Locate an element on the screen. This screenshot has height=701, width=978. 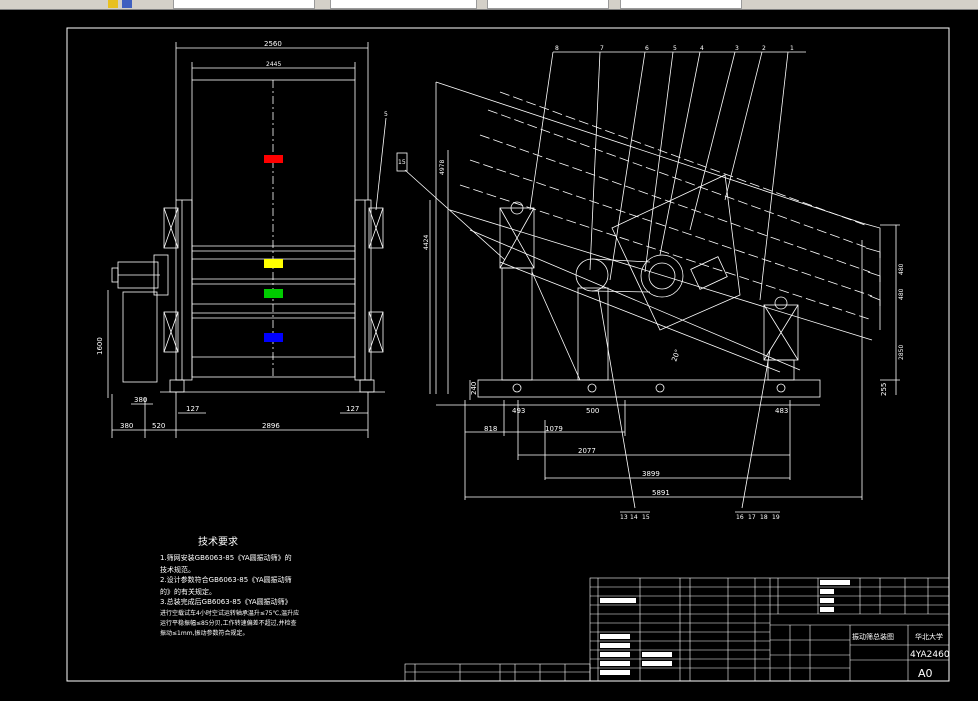
callout-8: 8 is located at coordinates (557, 48).